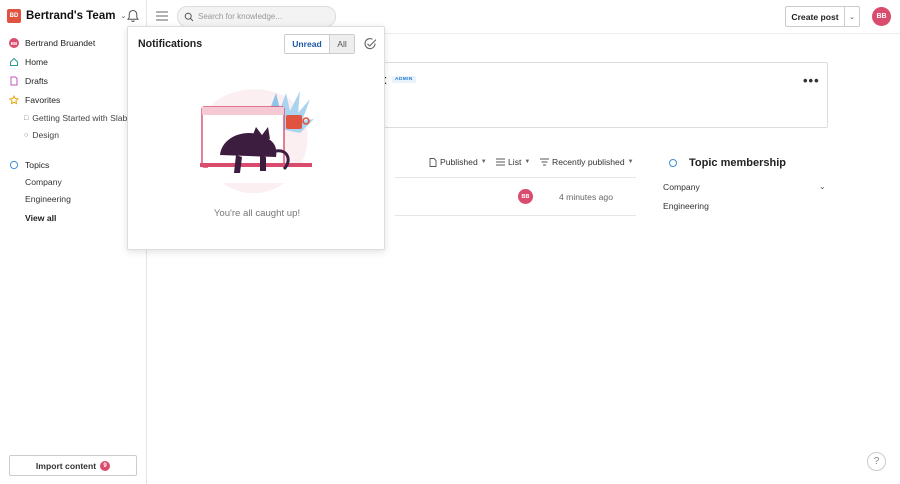 This screenshot has height=484, width=900. I want to click on import-count-badge: 9, so click(105, 465).